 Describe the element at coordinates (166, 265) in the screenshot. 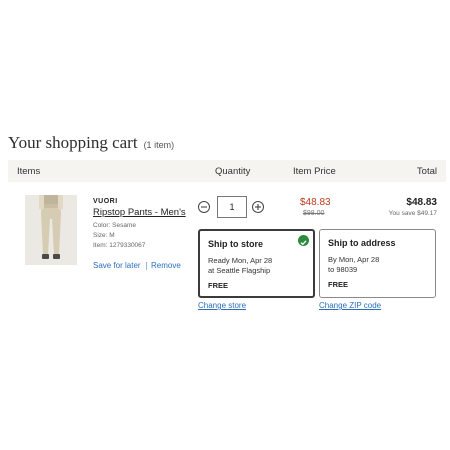

I see `remove-link: Remove` at that location.